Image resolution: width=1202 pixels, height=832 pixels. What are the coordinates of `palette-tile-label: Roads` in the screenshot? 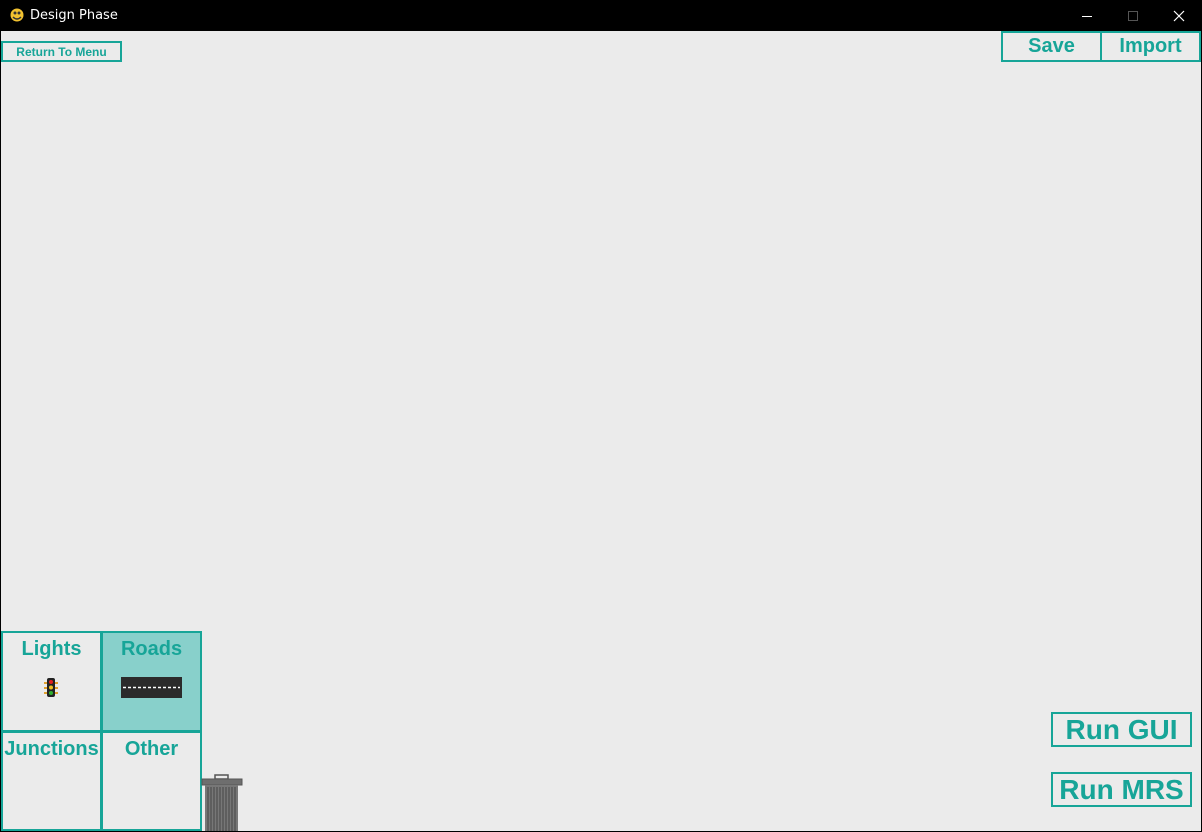 It's located at (151, 649).